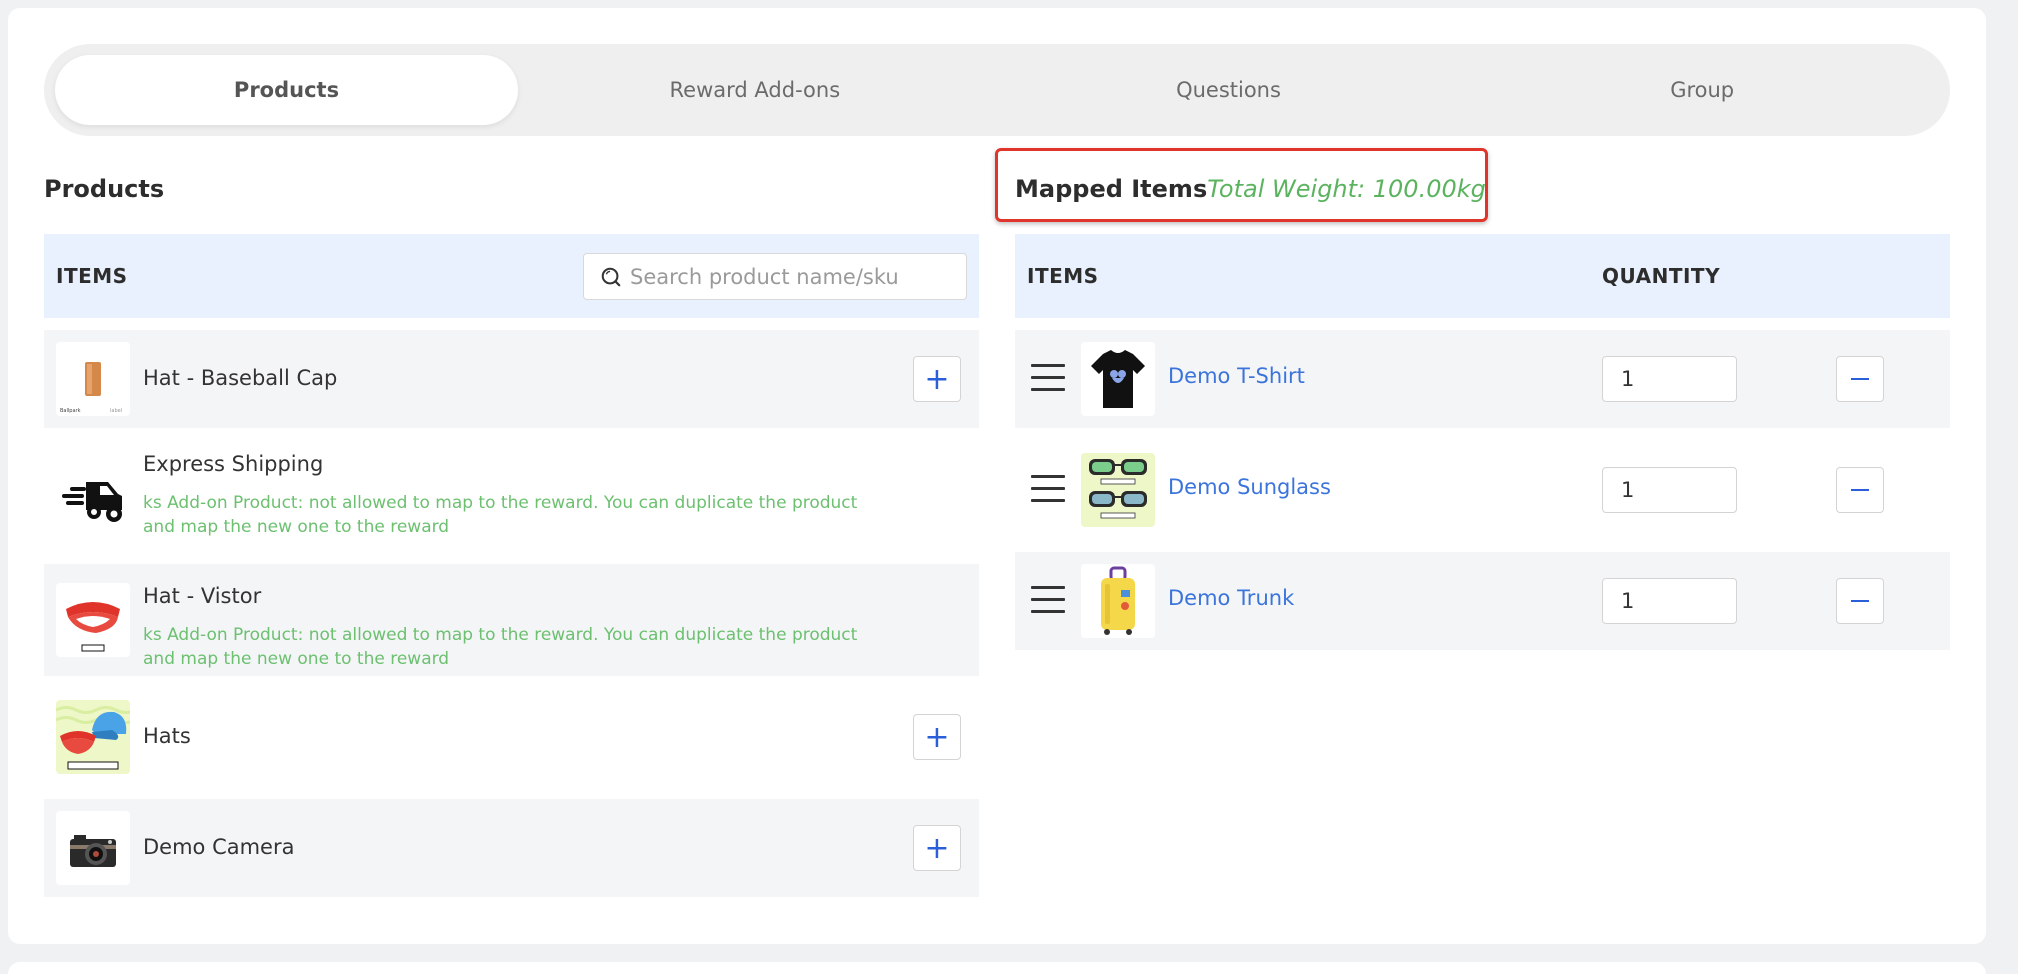  Describe the element at coordinates (93, 379) in the screenshot. I see `baseball-cap-thumbnail: Ballpark label` at that location.